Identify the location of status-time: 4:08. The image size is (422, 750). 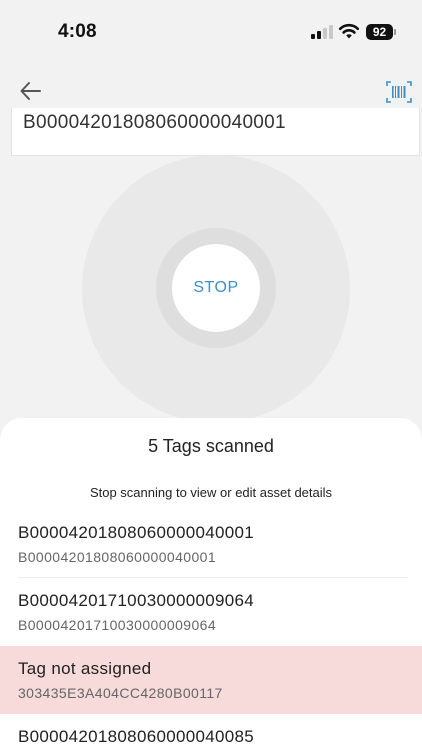
(77, 31).